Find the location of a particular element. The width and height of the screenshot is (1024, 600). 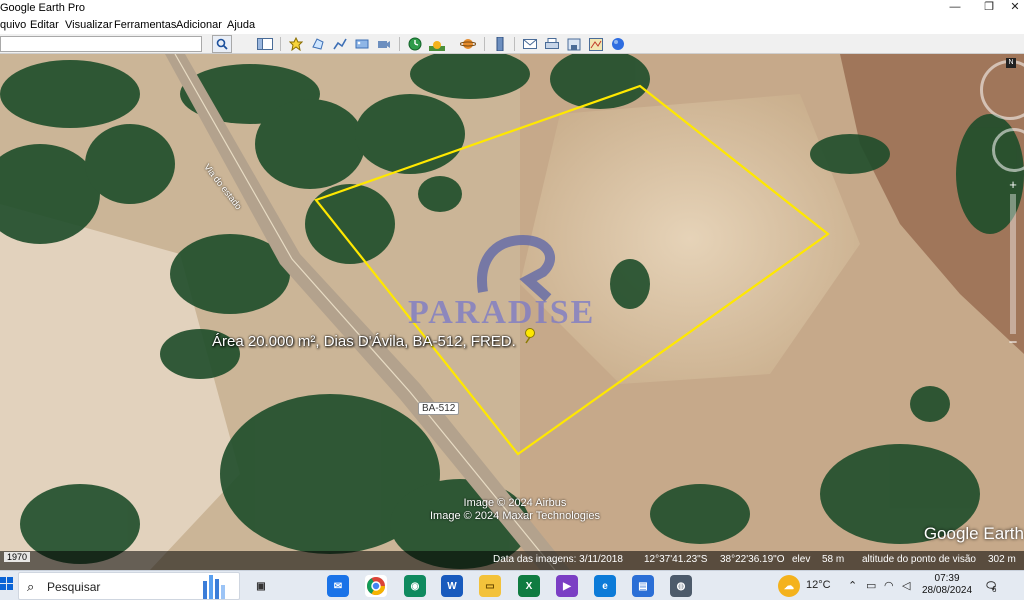

search-input is located at coordinates (101, 44).